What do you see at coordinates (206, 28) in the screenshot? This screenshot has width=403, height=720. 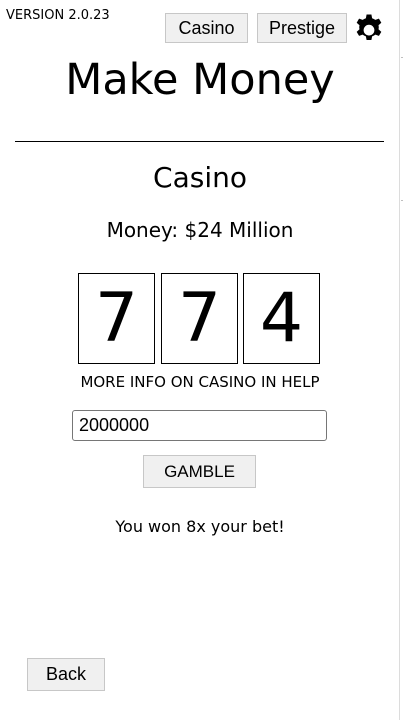 I see `casino-nav-button: Casino` at bounding box center [206, 28].